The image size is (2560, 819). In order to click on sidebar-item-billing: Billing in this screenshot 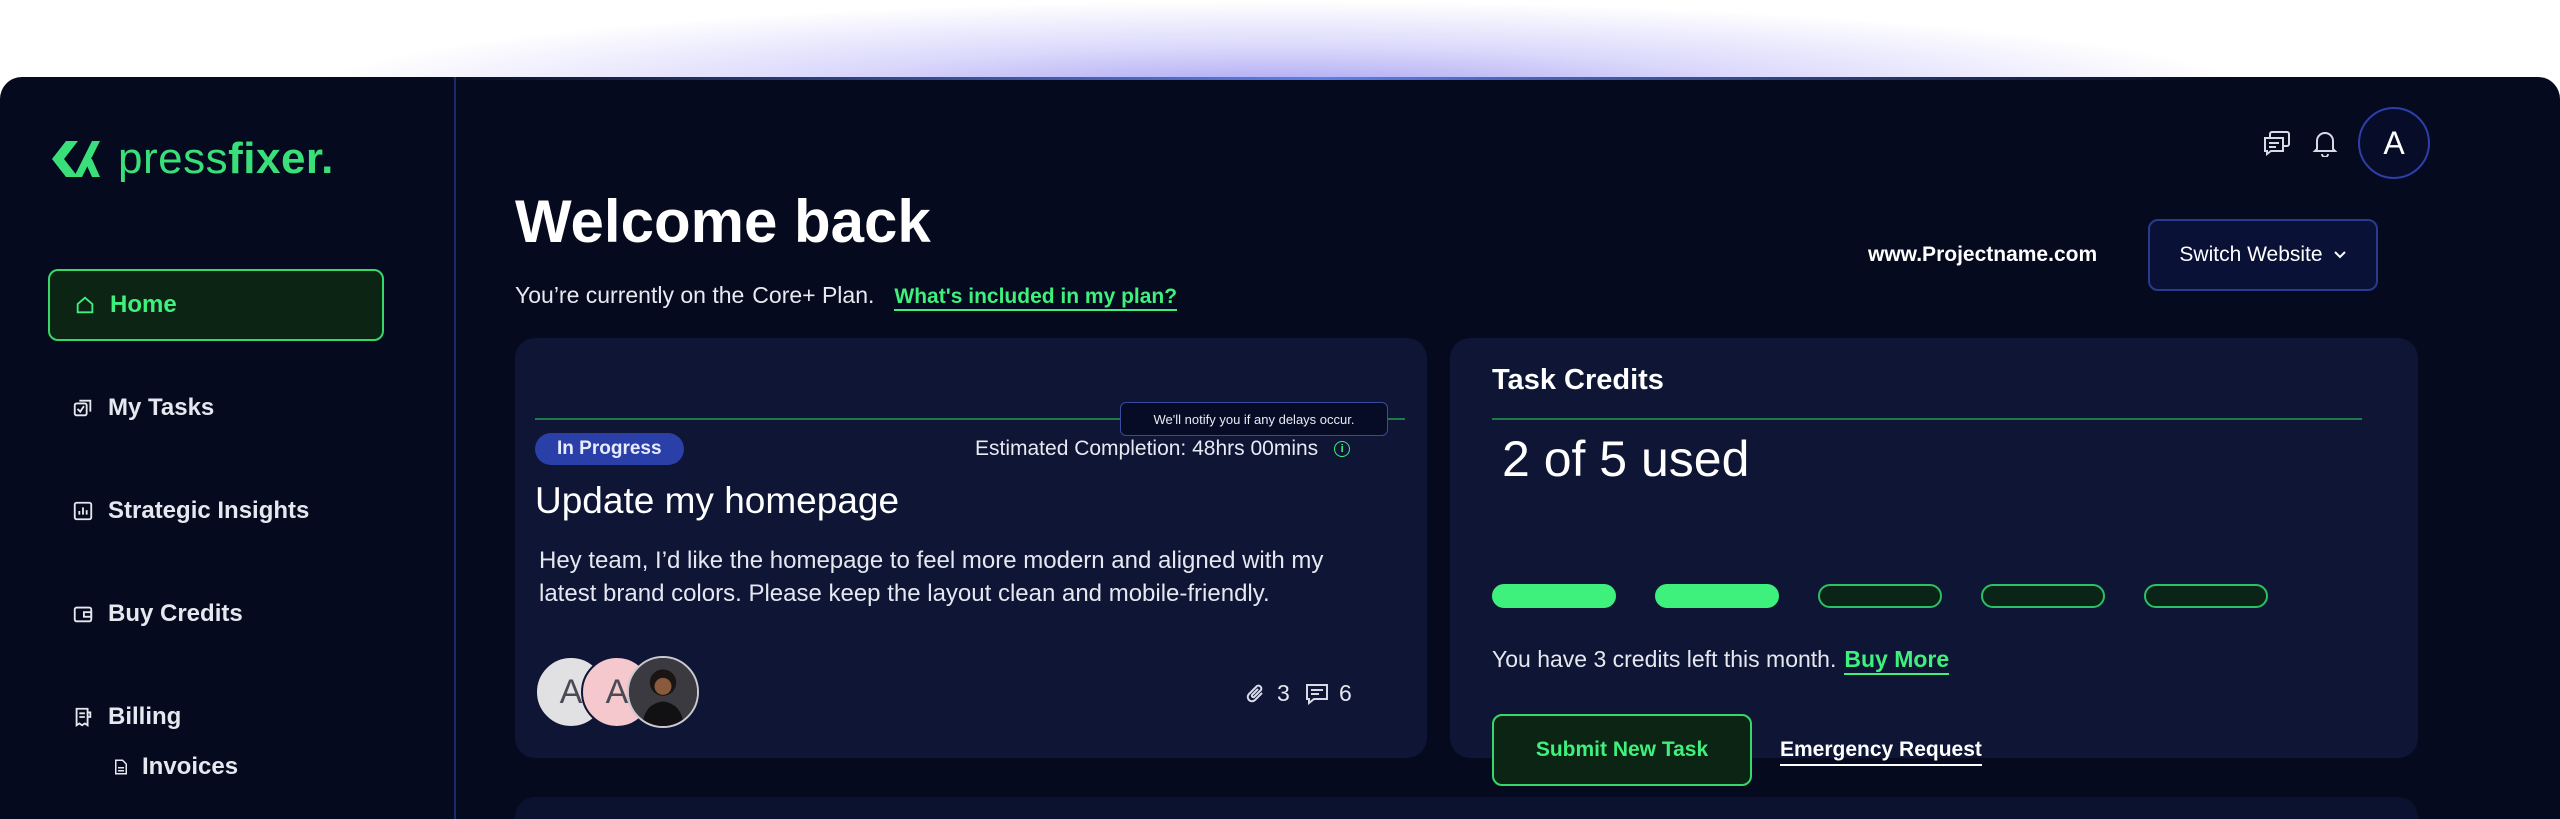, I will do `click(216, 717)`.